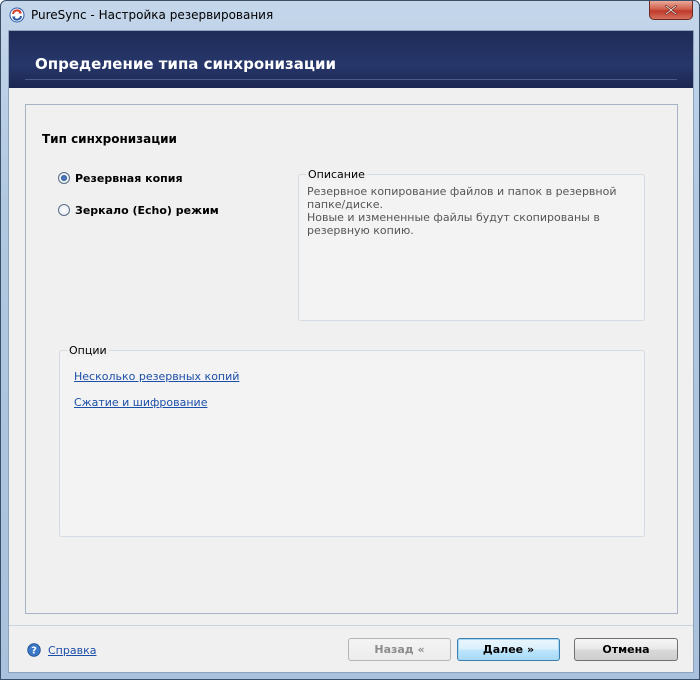 This screenshot has width=700, height=680. What do you see at coordinates (185, 64) in the screenshot?
I see `page-title: Определение типа синхронизации` at bounding box center [185, 64].